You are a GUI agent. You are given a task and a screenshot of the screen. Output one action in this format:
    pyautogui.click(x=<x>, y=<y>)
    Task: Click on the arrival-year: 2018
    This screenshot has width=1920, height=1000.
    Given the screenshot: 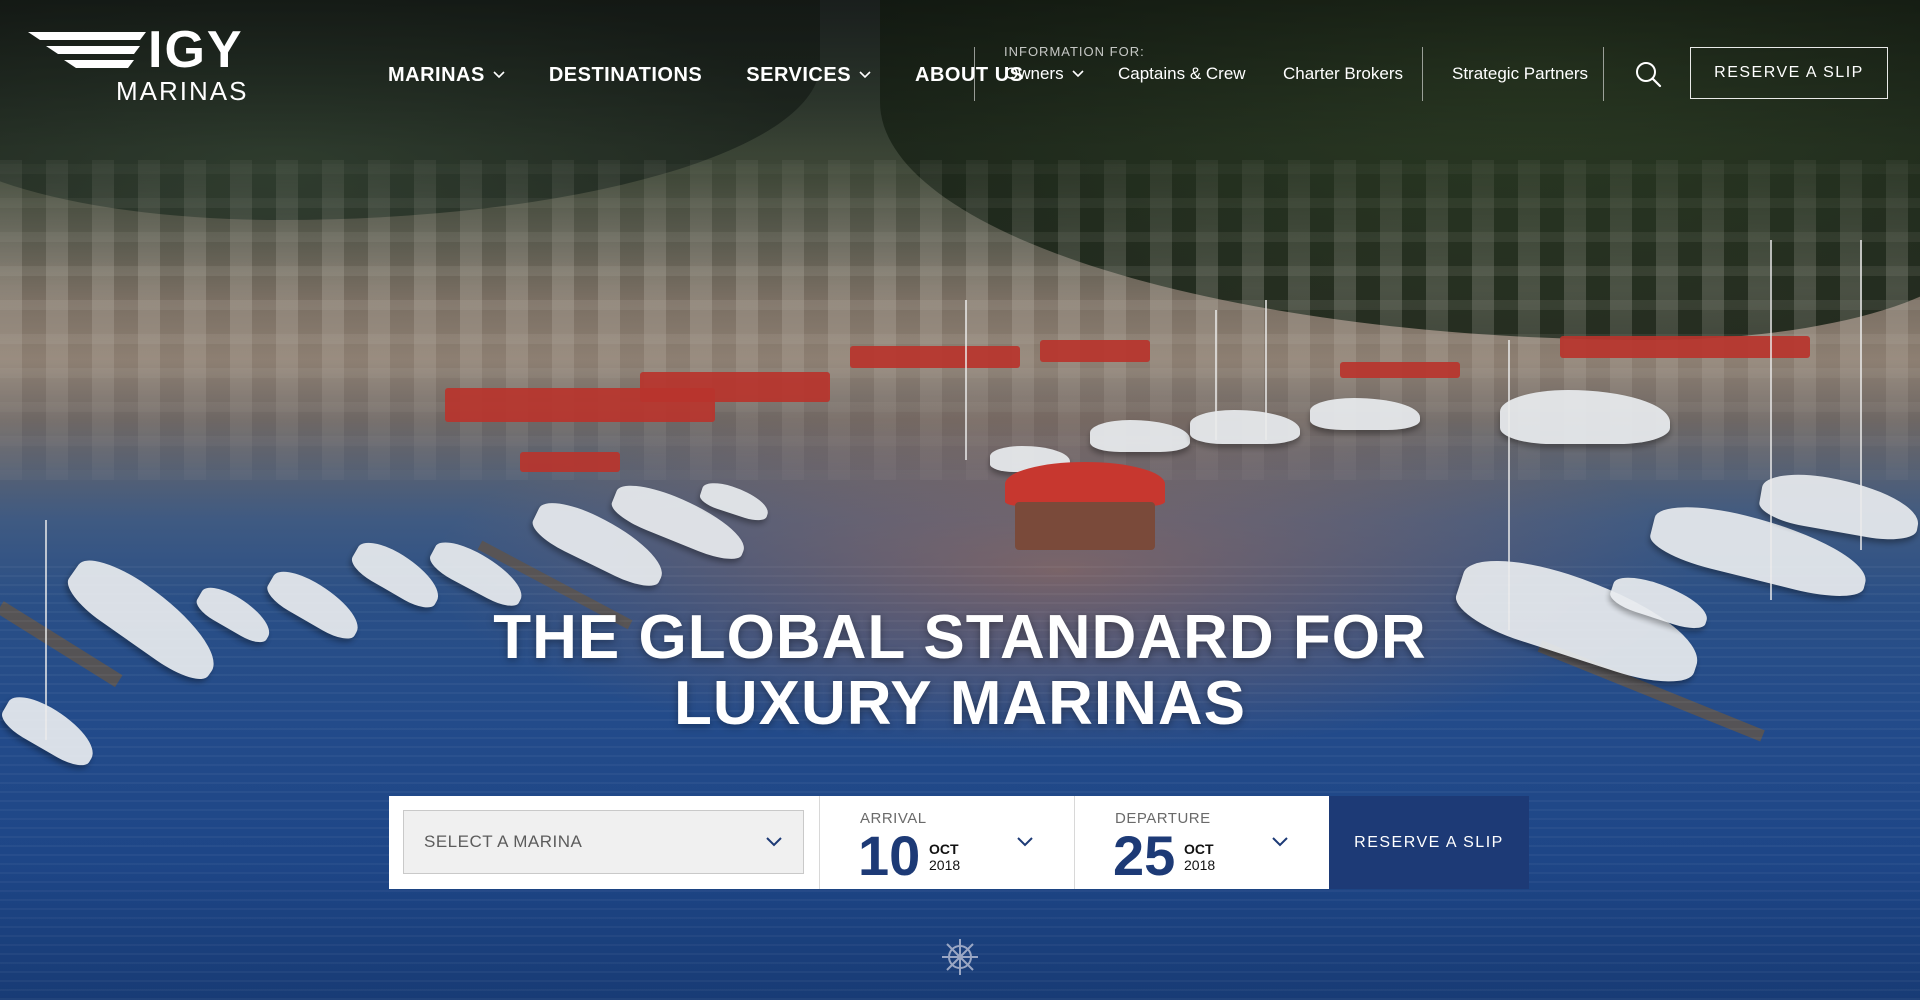 What is the action you would take?
    pyautogui.click(x=945, y=865)
    